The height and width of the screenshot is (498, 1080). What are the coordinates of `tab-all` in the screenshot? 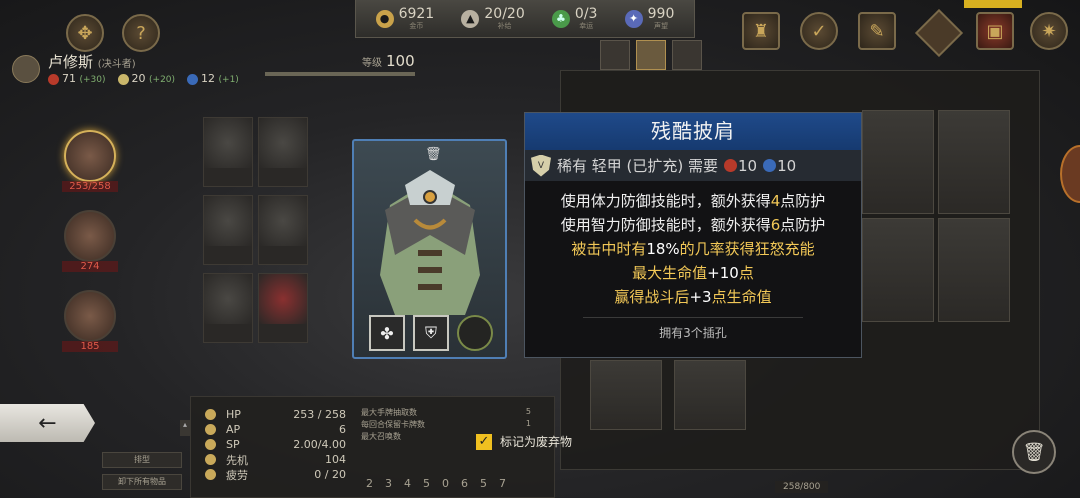 It's located at (615, 55).